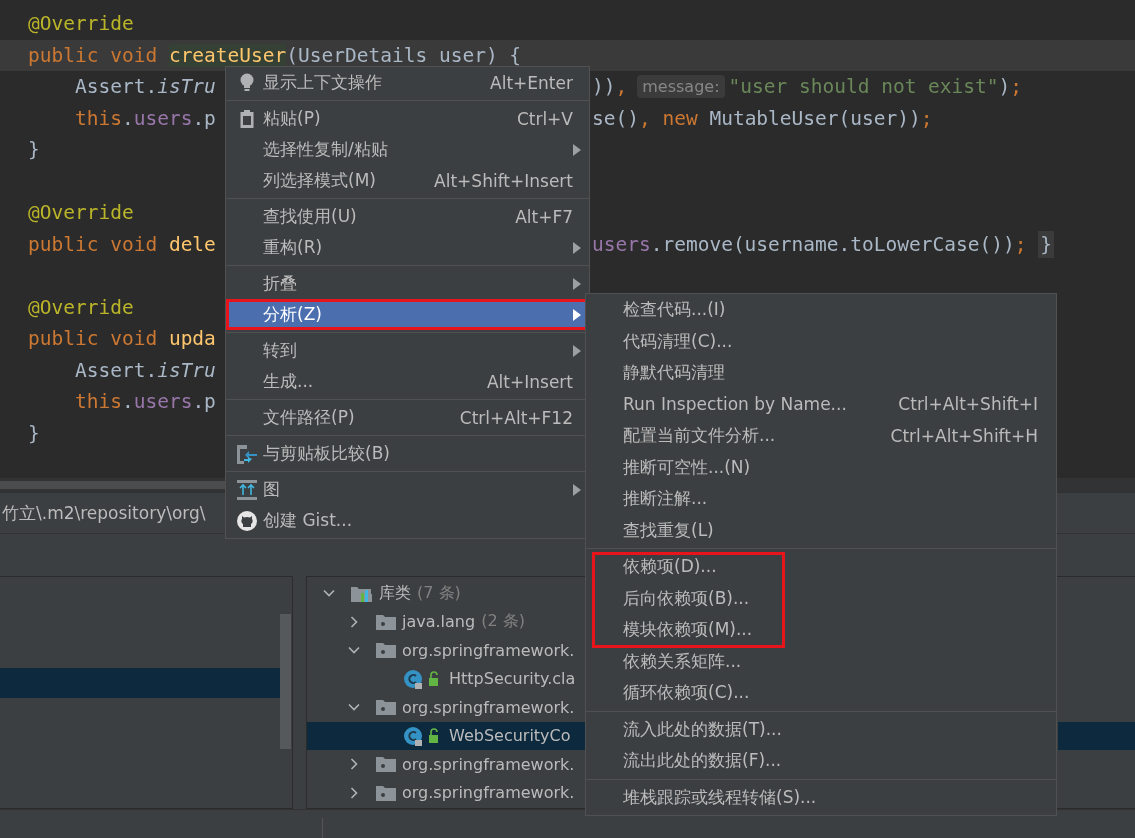 This screenshot has height=838, width=1135. What do you see at coordinates (503, 622) in the screenshot?
I see `item-count: (2 条)` at bounding box center [503, 622].